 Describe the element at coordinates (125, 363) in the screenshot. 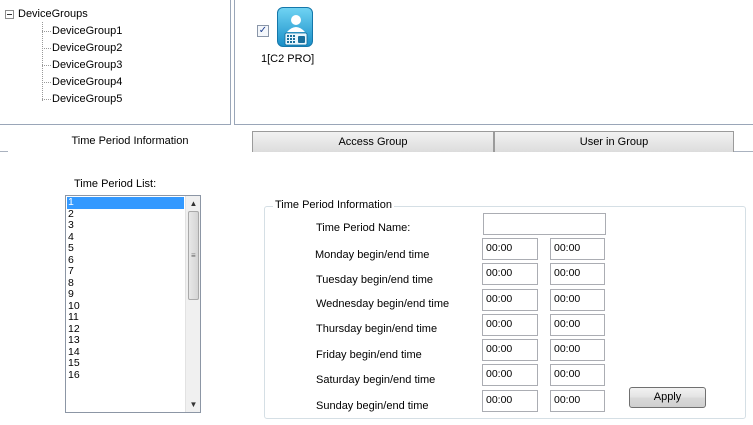

I see `list-item: 15` at that location.